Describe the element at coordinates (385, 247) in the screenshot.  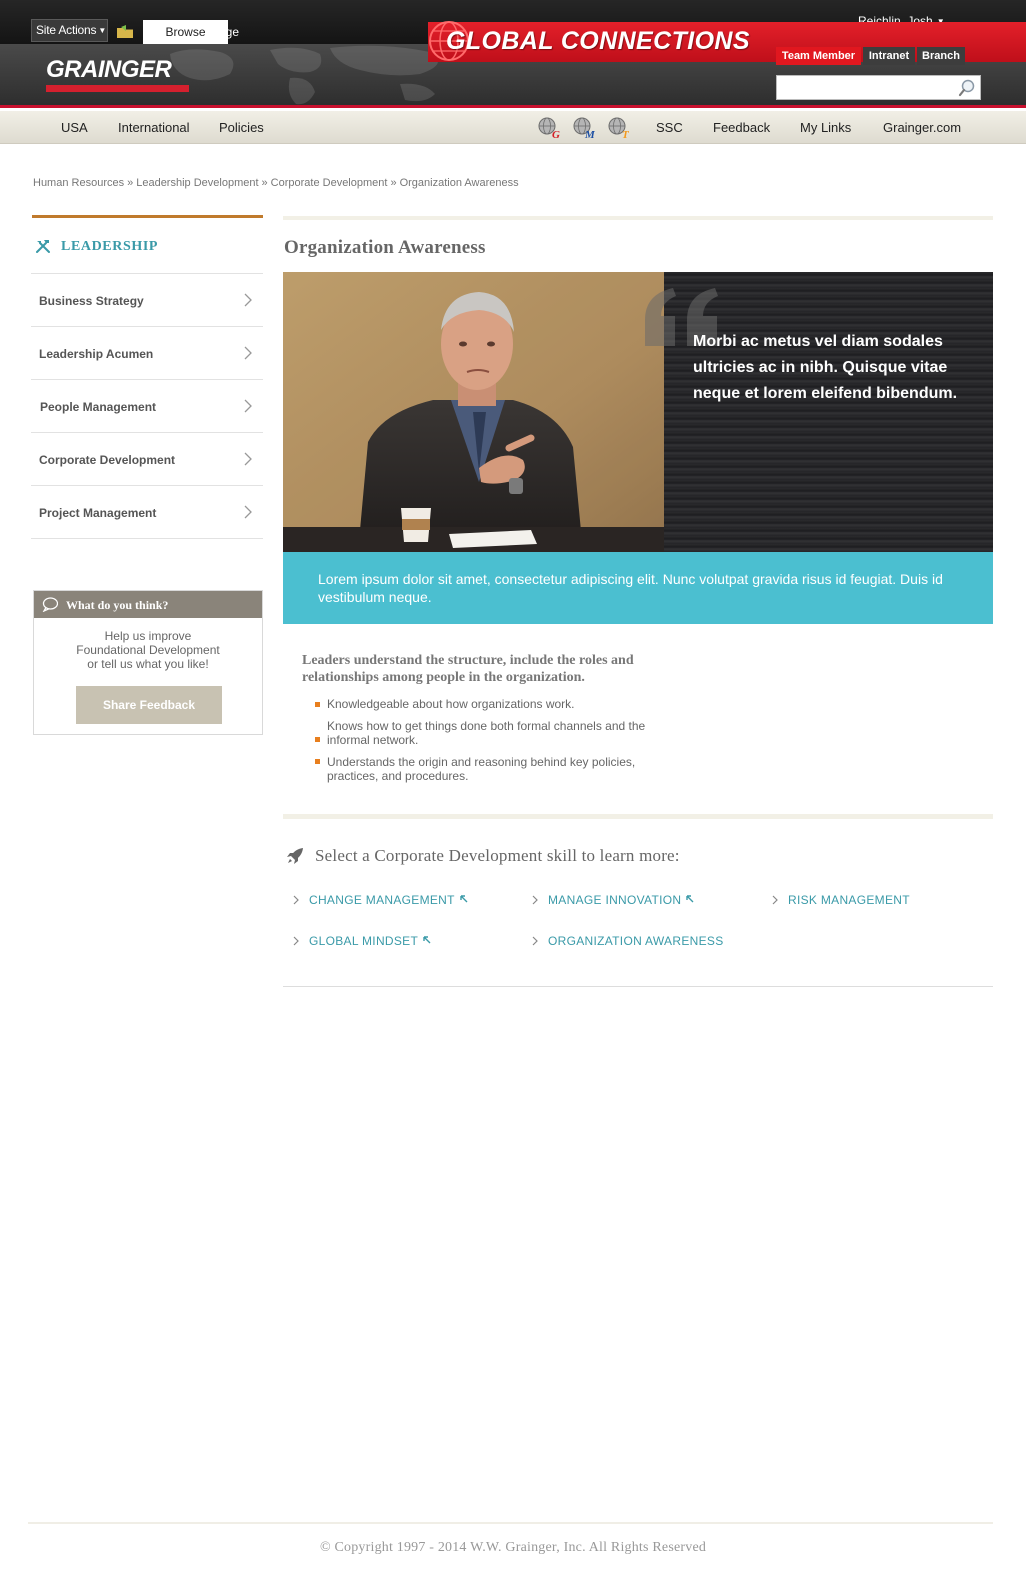
I see `page-title: Organization Awareness` at that location.